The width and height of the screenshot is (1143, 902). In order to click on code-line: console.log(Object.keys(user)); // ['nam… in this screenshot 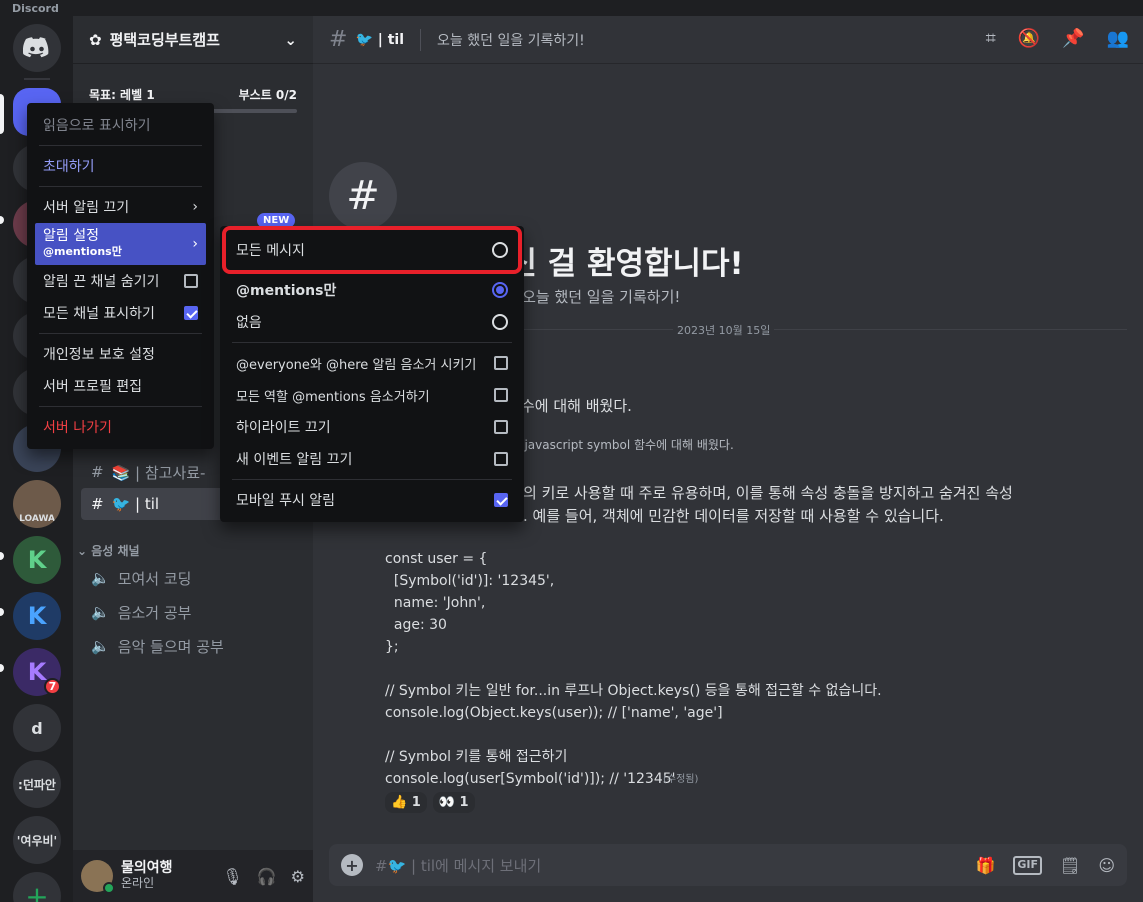, I will do `click(554, 713)`.